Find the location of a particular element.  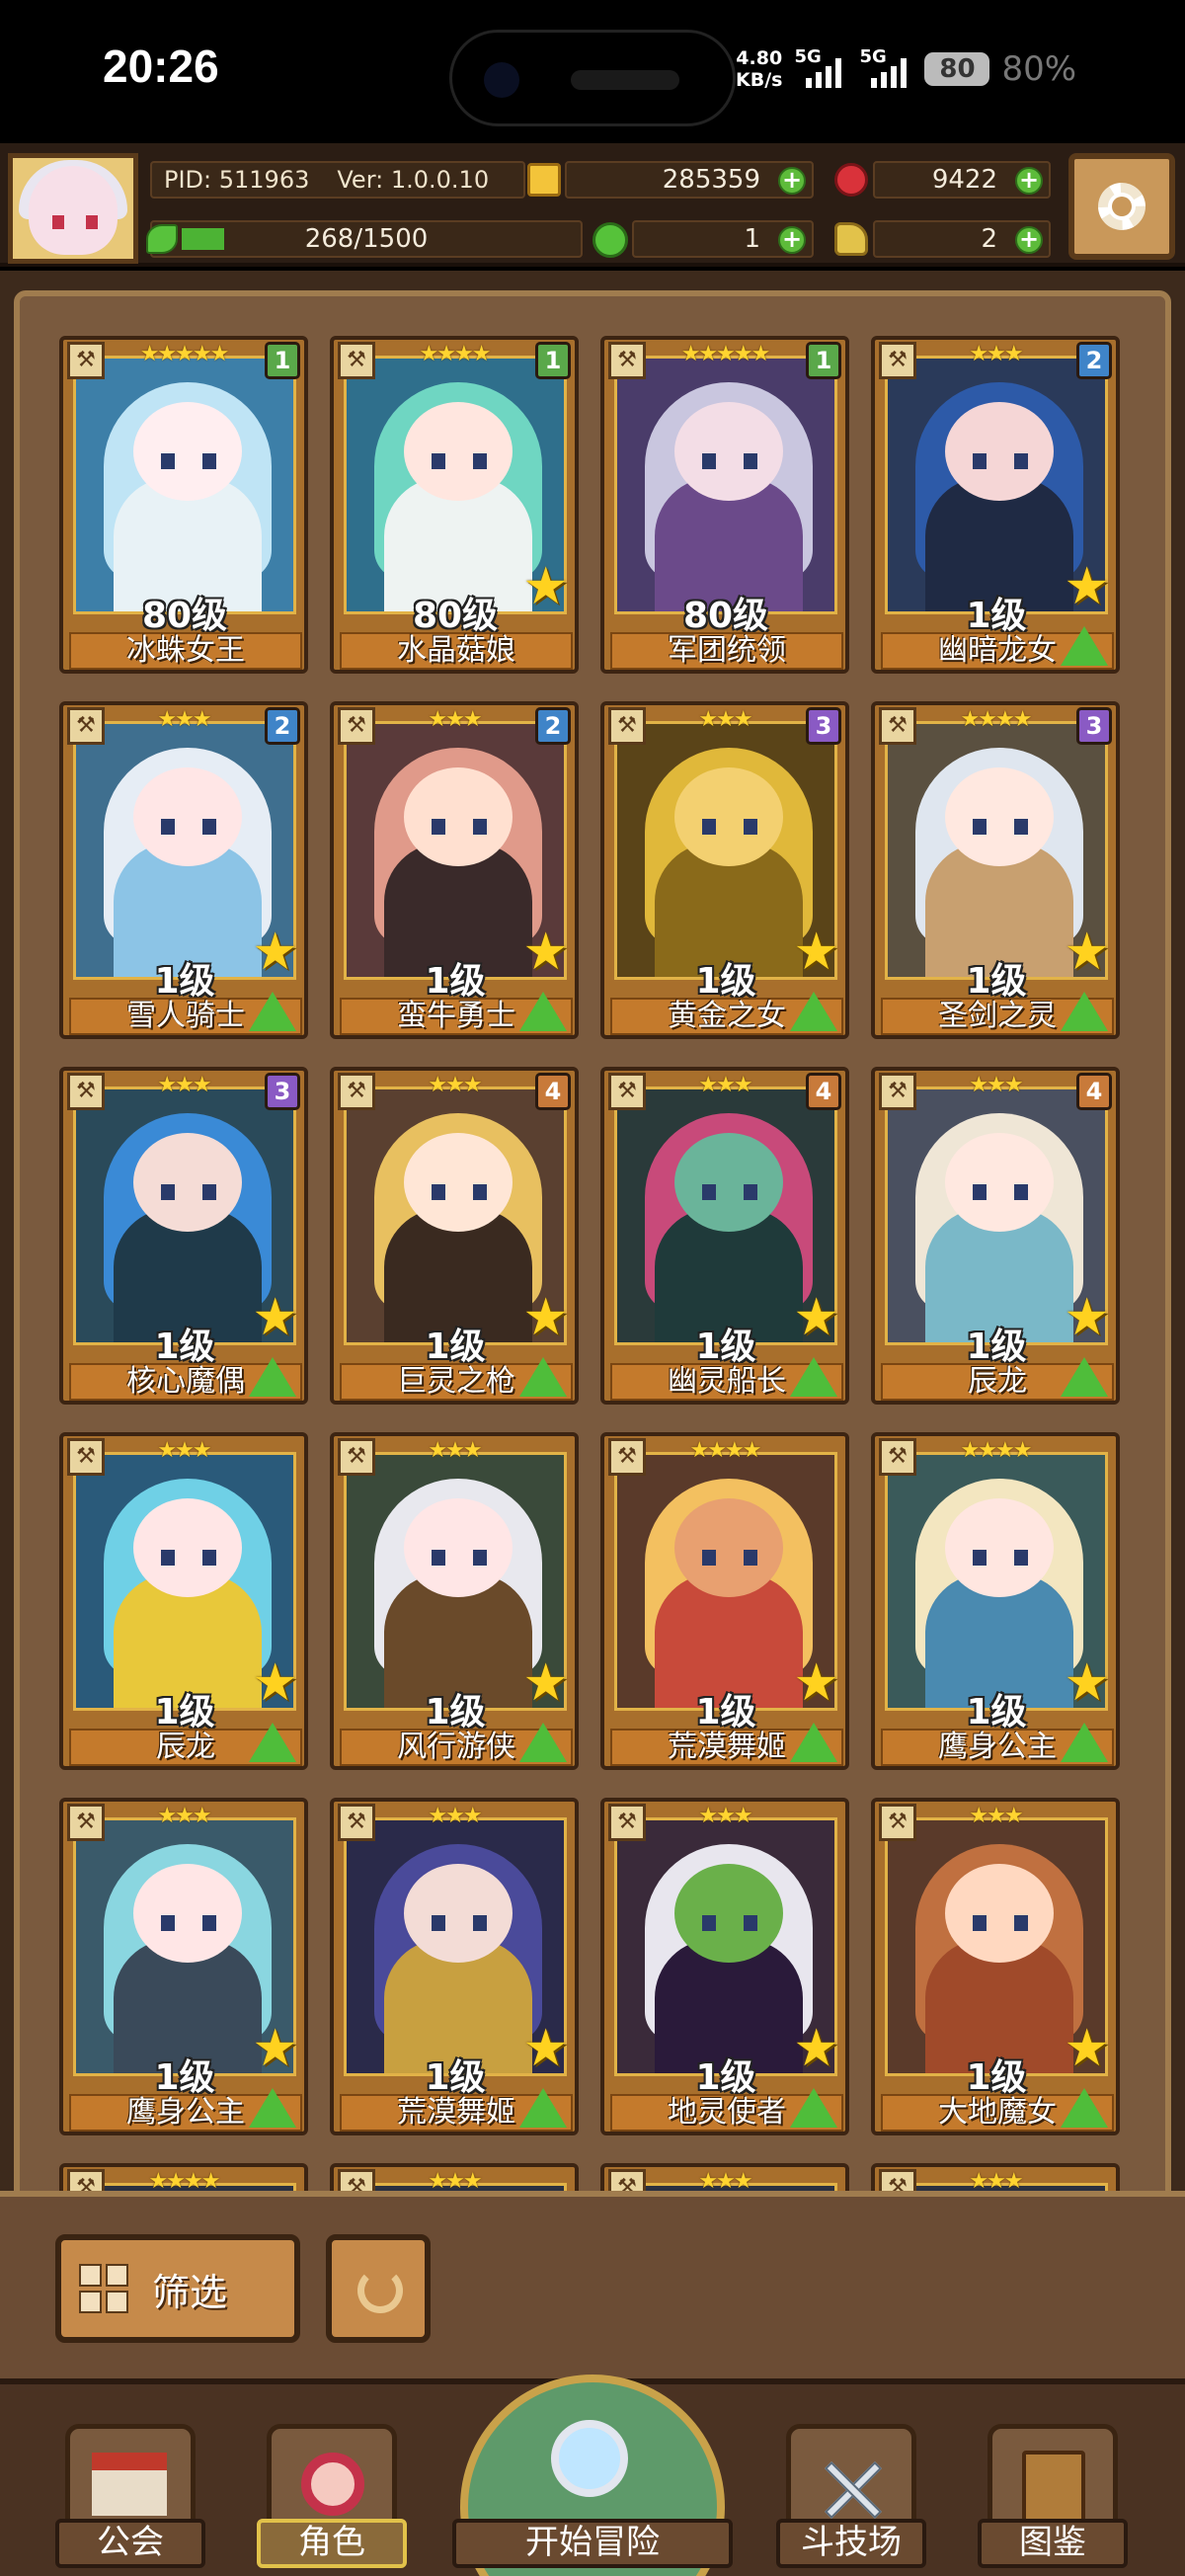

character-card: ⚒ ★★★★ 1 80级 水晶菇娘 ★ is located at coordinates (455, 505).